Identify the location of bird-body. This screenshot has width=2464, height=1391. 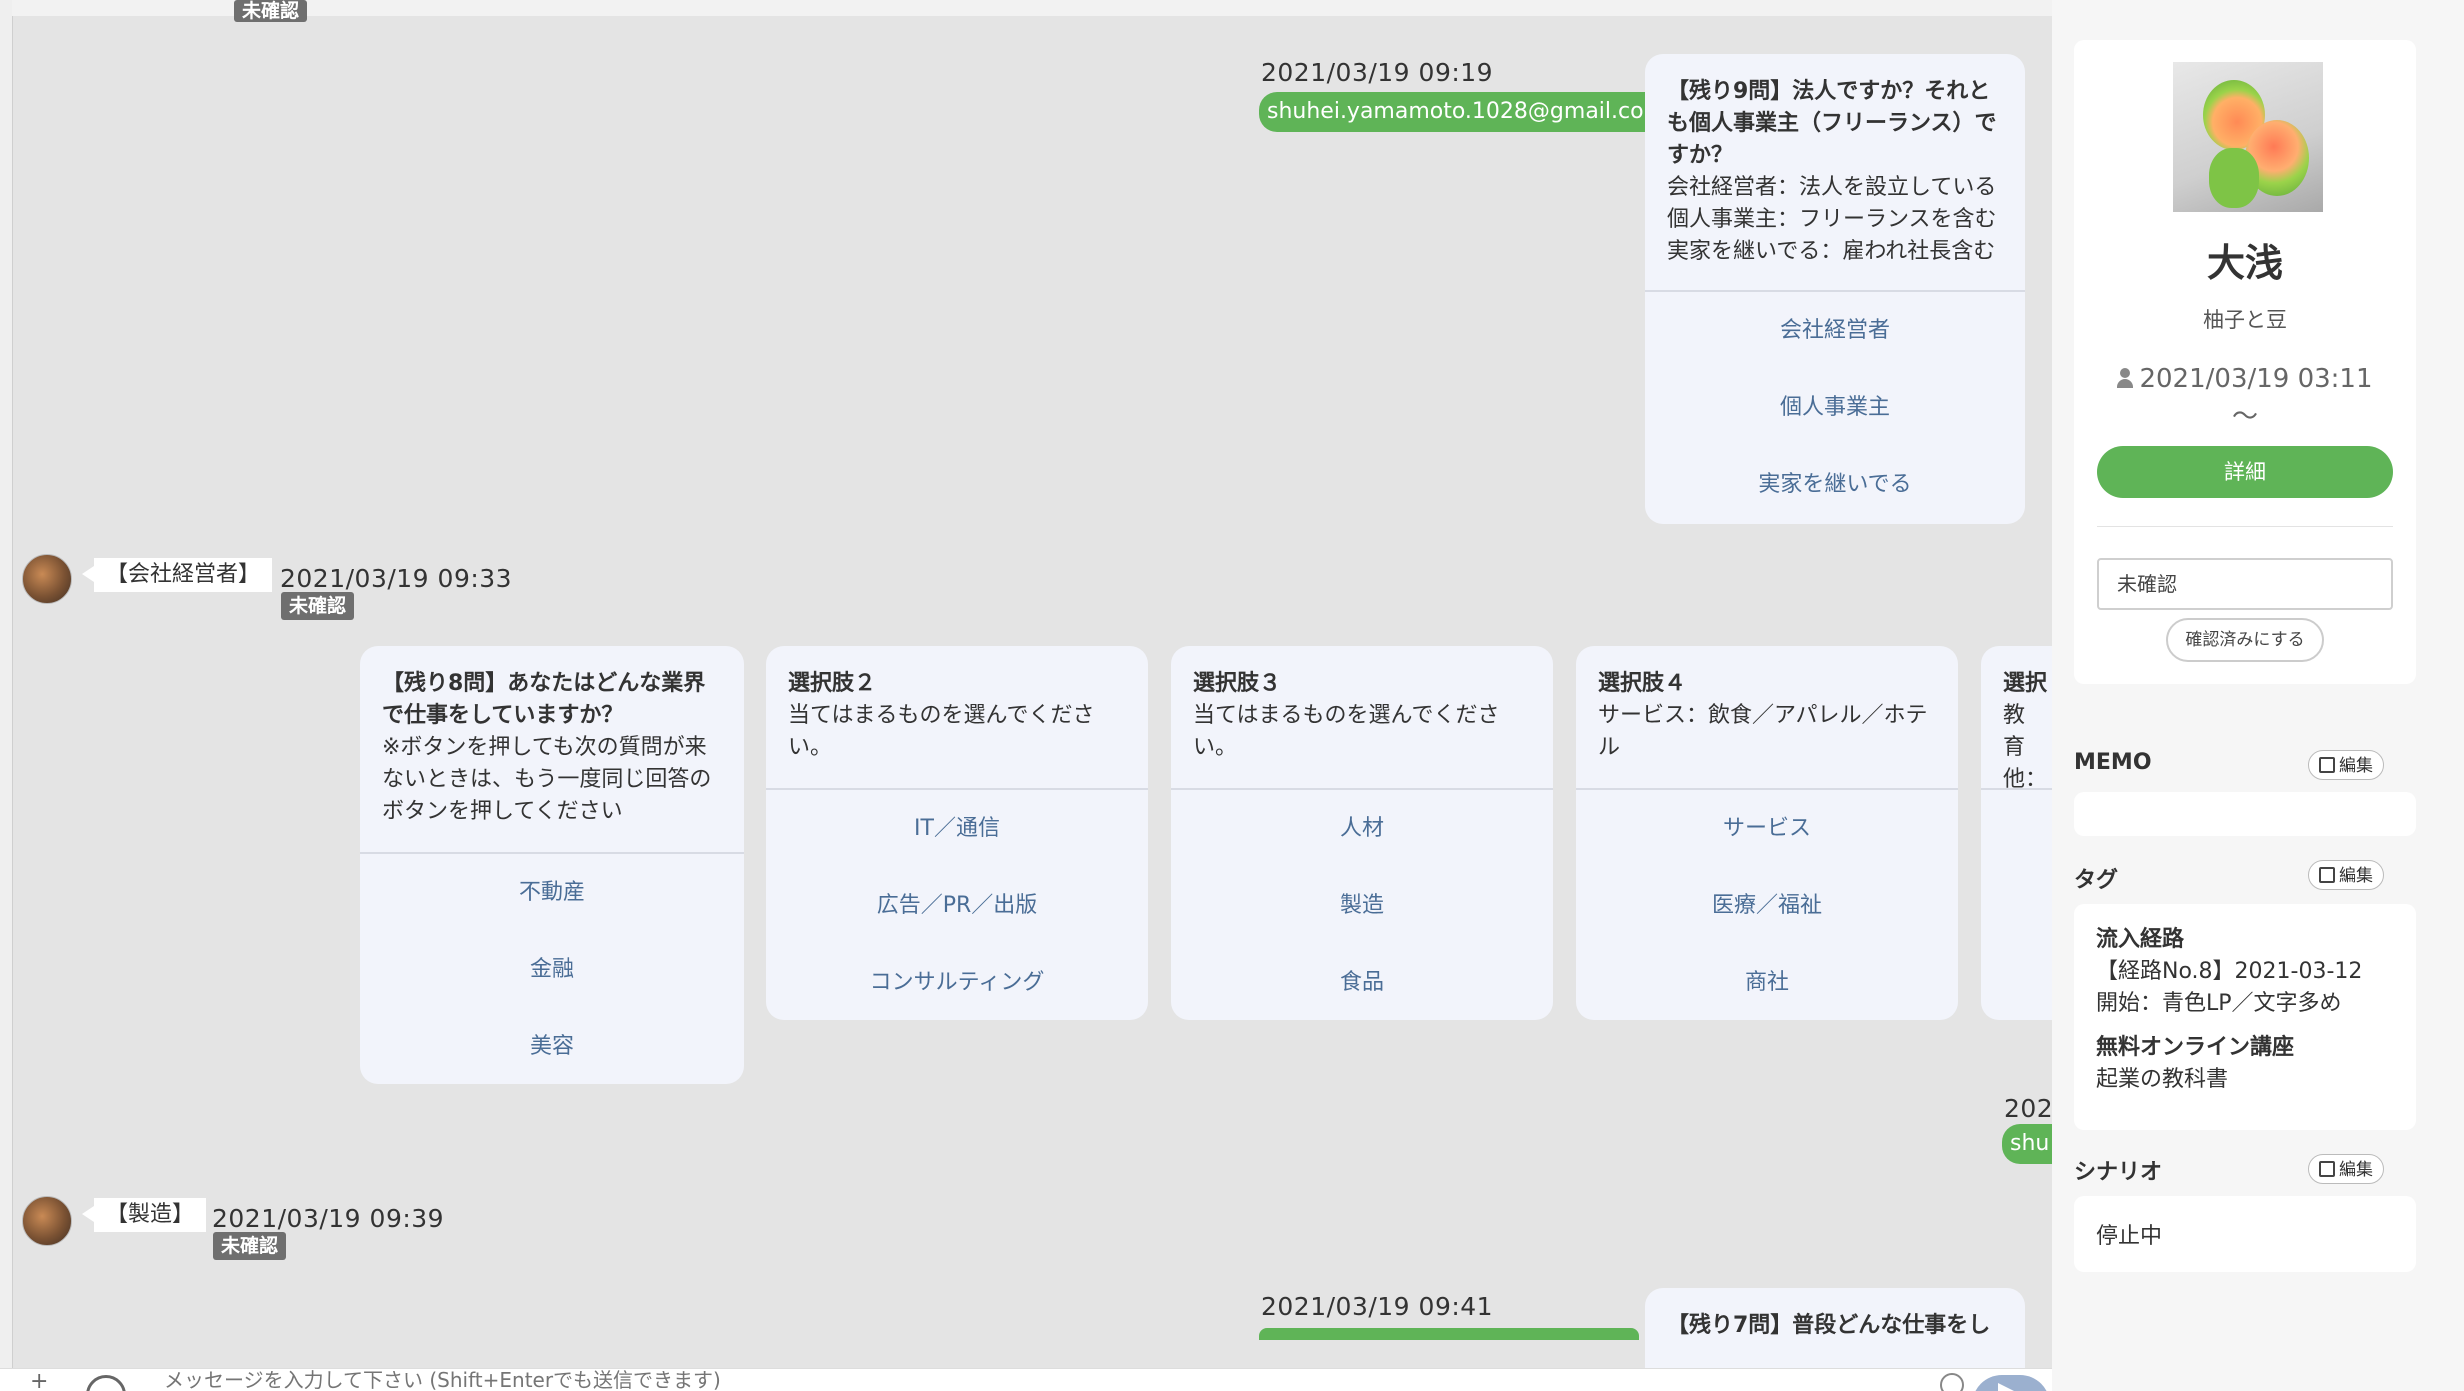
(2234, 178).